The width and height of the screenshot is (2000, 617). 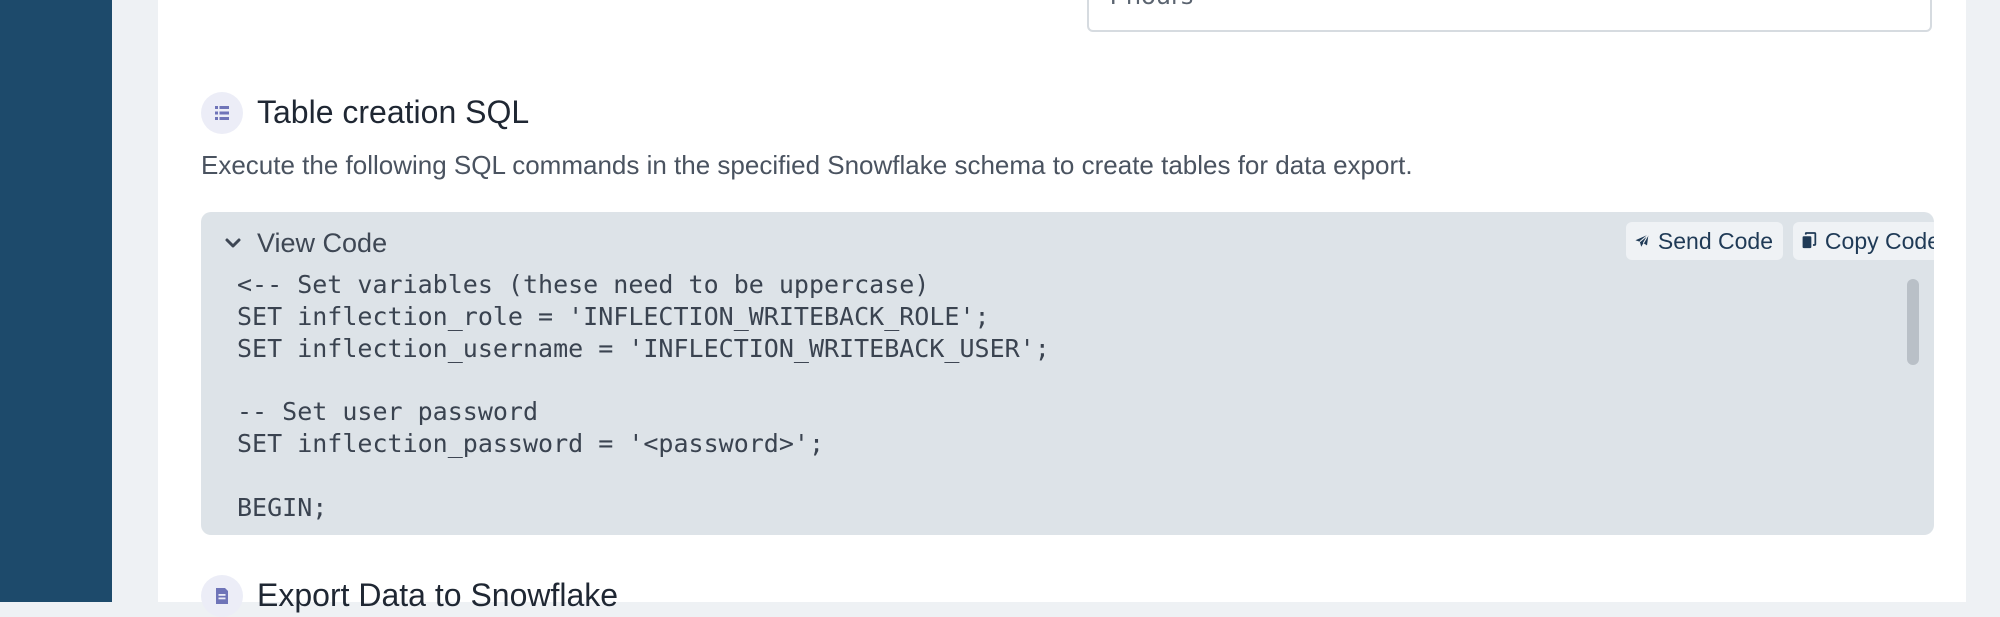 I want to click on copy-code-label: Copy Code, so click(x=1879, y=240).